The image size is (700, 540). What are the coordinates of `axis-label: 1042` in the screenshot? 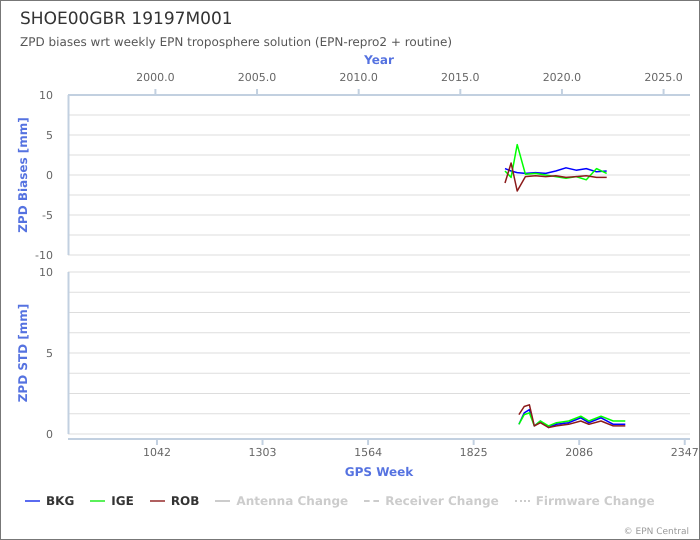 It's located at (156, 452).